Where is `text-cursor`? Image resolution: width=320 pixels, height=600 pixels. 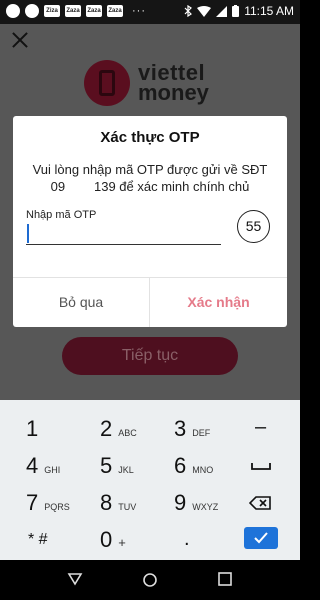
text-cursor is located at coordinates (28, 233).